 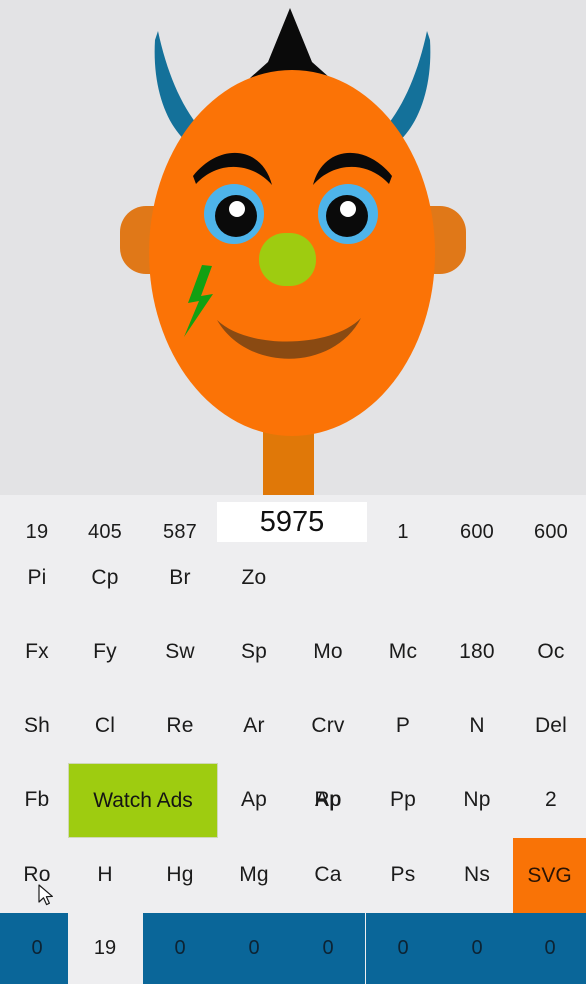 What do you see at coordinates (403, 726) in the screenshot?
I see `key-p: P` at bounding box center [403, 726].